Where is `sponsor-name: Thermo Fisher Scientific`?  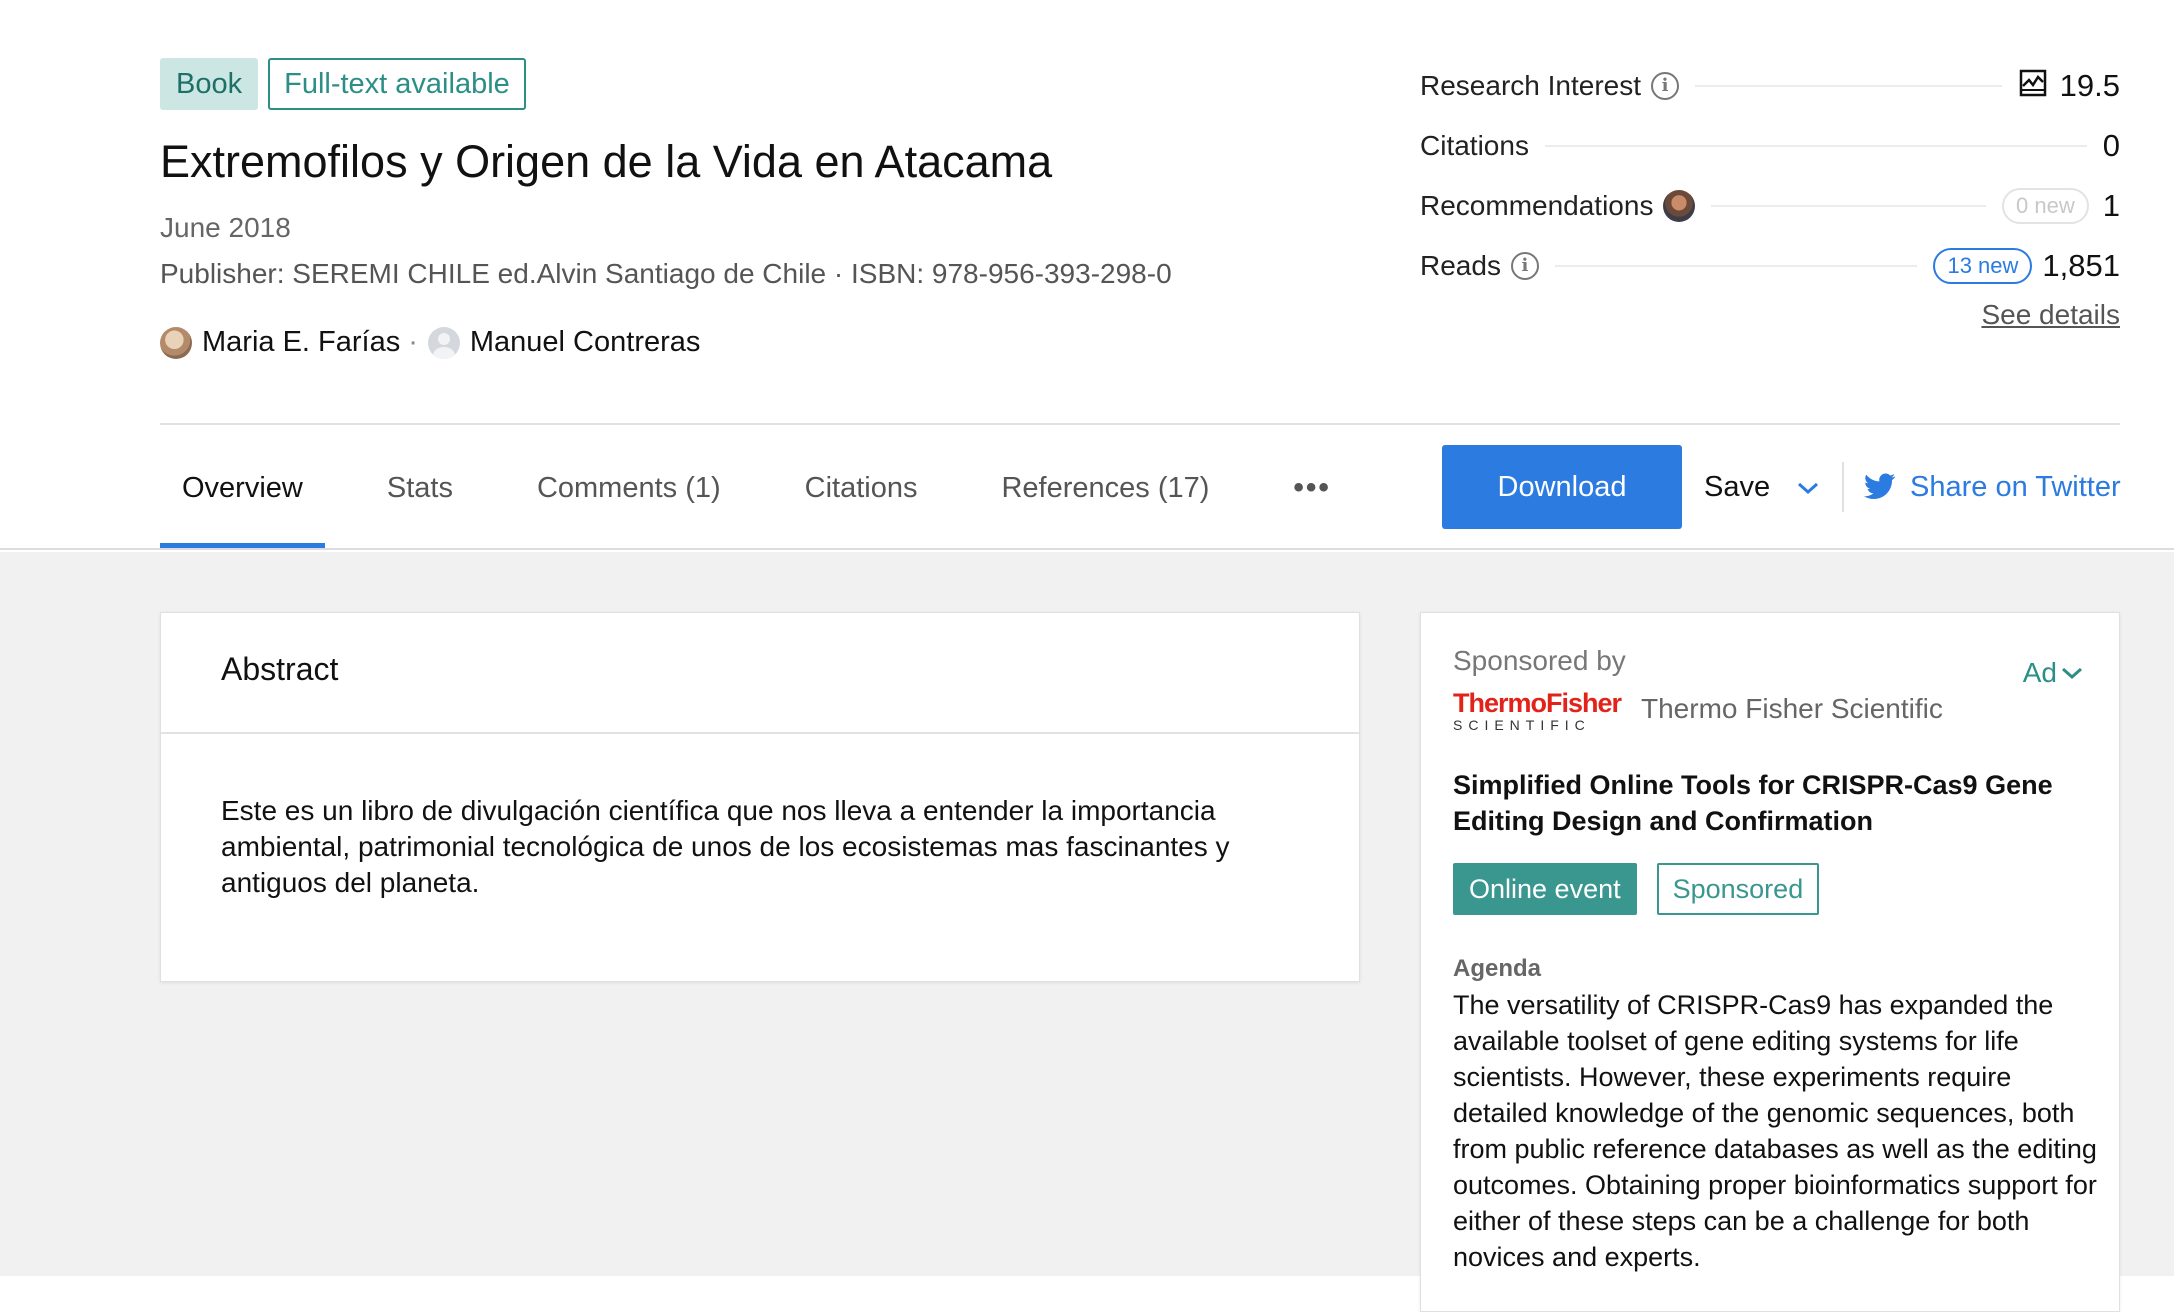
sponsor-name: Thermo Fisher Scientific is located at coordinates (1792, 709).